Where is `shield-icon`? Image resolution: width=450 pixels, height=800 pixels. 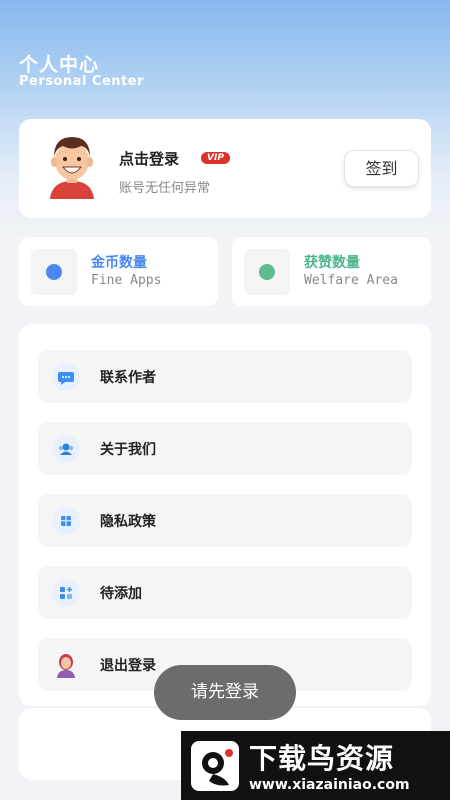
shield-icon is located at coordinates (66, 521).